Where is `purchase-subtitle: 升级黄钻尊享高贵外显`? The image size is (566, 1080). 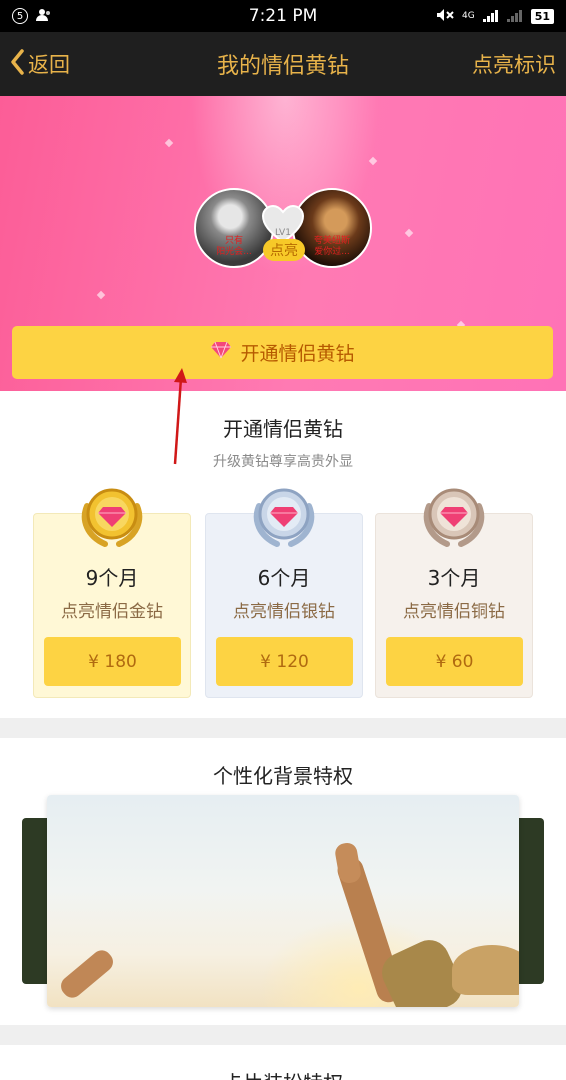 purchase-subtitle: 升级黄钻尊享高贵外显 is located at coordinates (283, 462).